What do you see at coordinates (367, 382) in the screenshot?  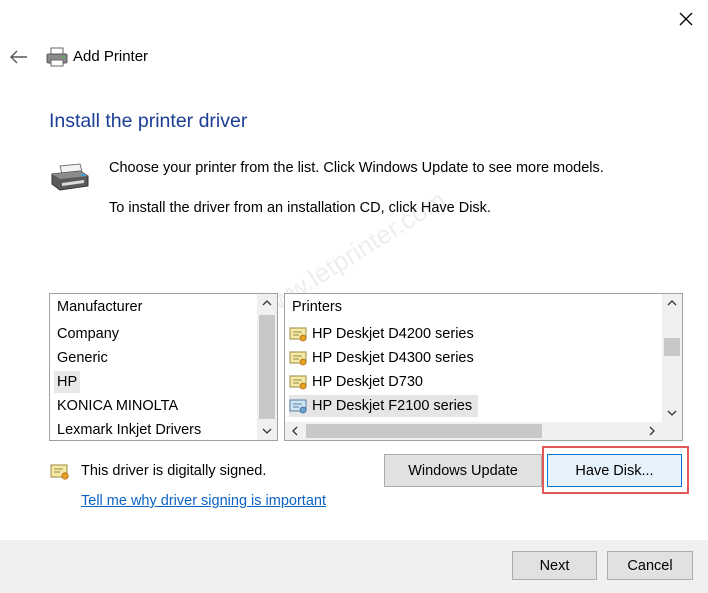 I see `printer-name: HP Deskjet D730` at bounding box center [367, 382].